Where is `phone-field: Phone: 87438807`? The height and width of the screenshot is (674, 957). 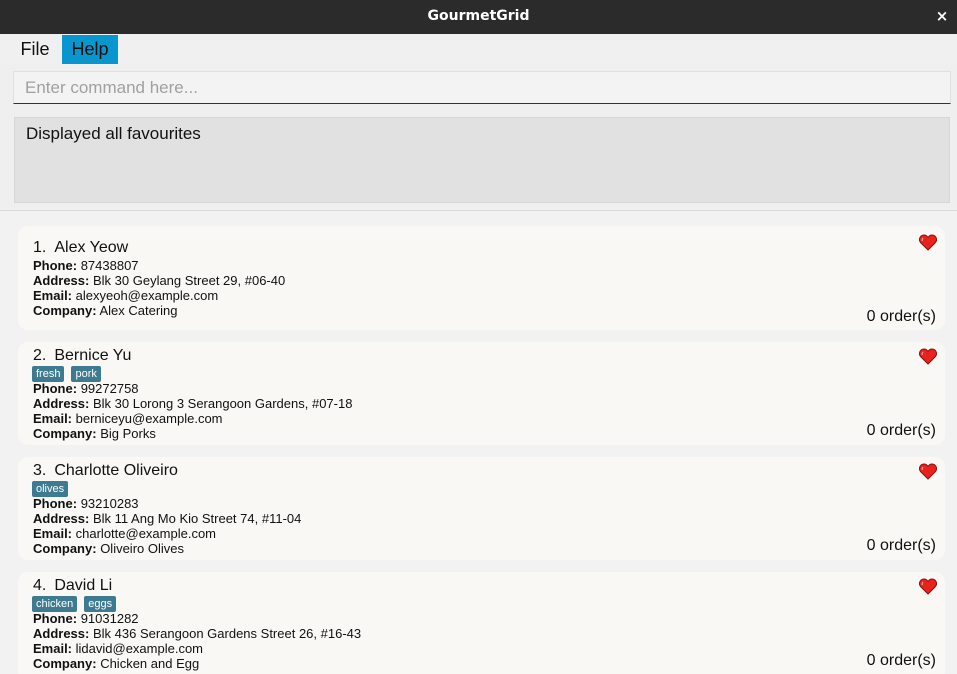 phone-field: Phone: 87438807 is located at coordinates (86, 265).